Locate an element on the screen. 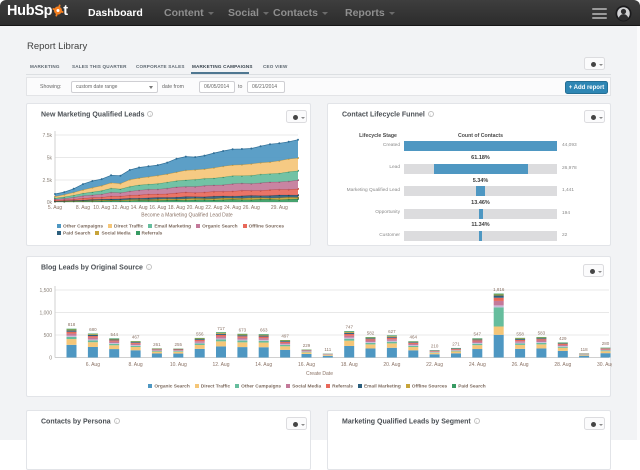  svg-text: 261 is located at coordinates (157, 344).